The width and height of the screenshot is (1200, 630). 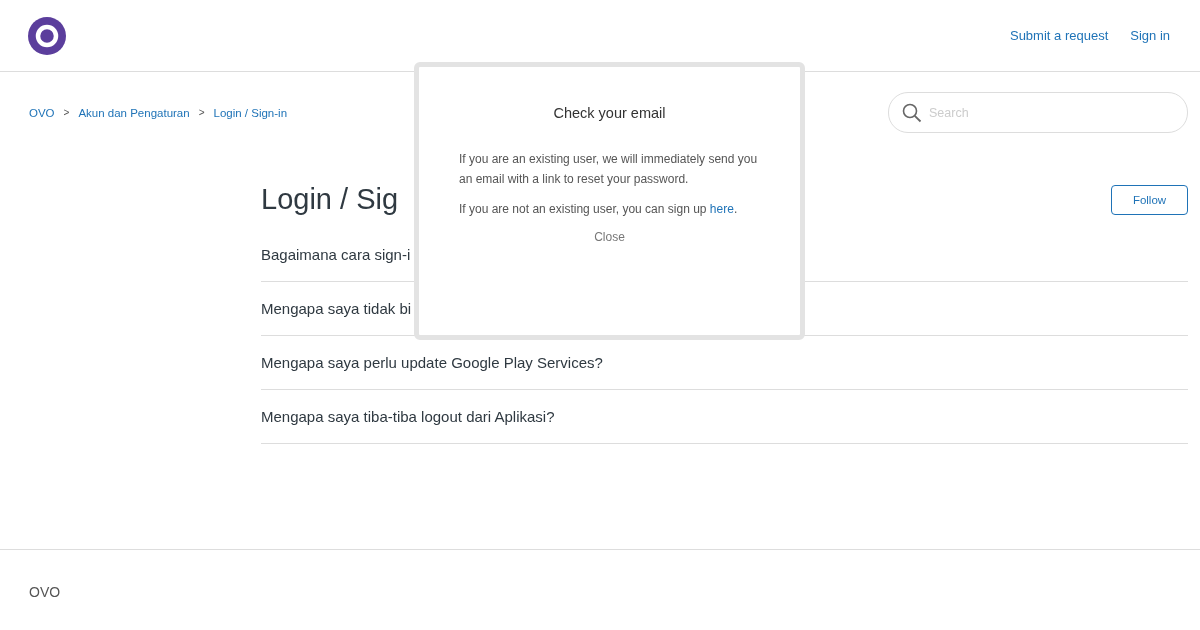 What do you see at coordinates (250, 112) in the screenshot?
I see `breadcrumb-link: Login / Sign-in` at bounding box center [250, 112].